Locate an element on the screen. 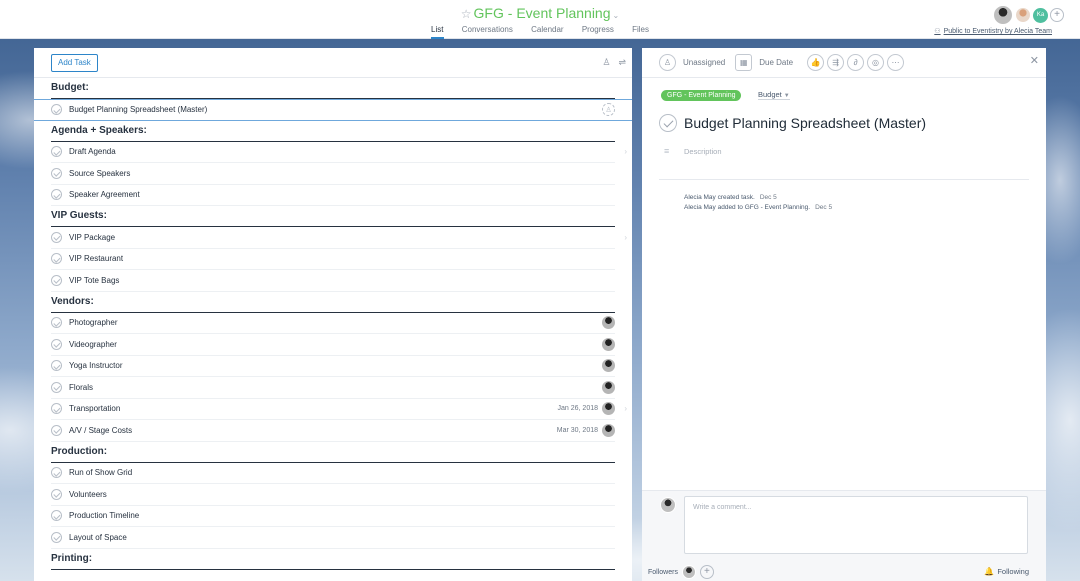 The width and height of the screenshot is (1080, 581). tag-icon: ◎ is located at coordinates (876, 62).